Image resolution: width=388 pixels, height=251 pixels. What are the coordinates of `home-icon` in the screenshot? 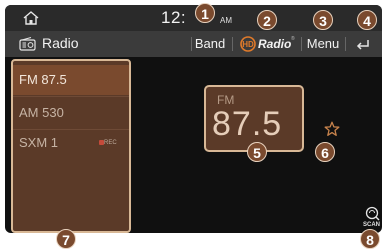 It's located at (31, 18).